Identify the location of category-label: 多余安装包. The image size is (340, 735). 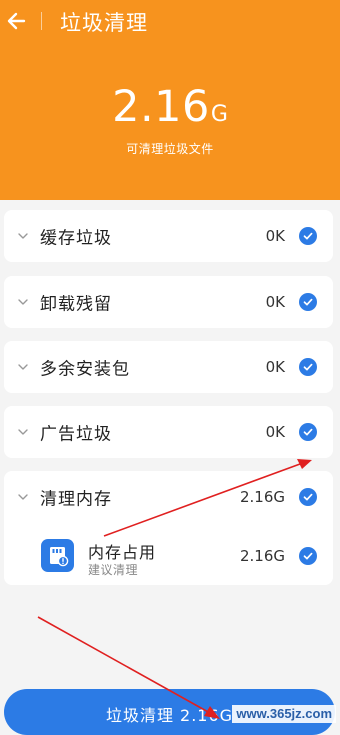
(85, 369).